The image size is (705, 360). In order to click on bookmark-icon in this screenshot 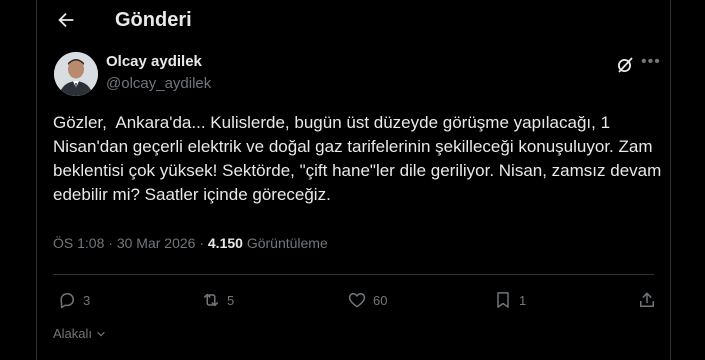, I will do `click(503, 300)`.